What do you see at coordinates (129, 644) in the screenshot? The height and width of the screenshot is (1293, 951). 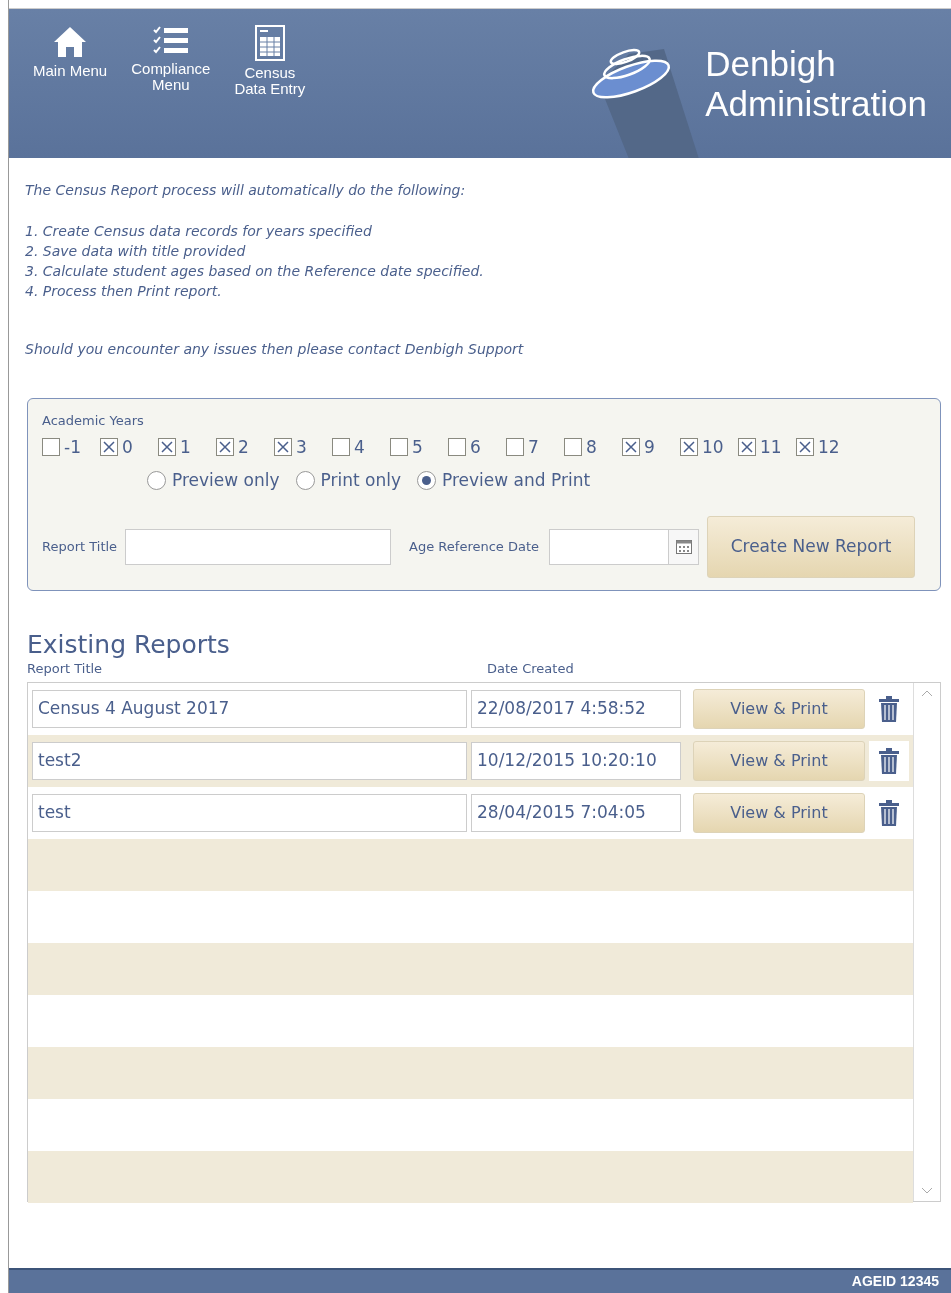 I see `section-heading: Existing Reports` at bounding box center [129, 644].